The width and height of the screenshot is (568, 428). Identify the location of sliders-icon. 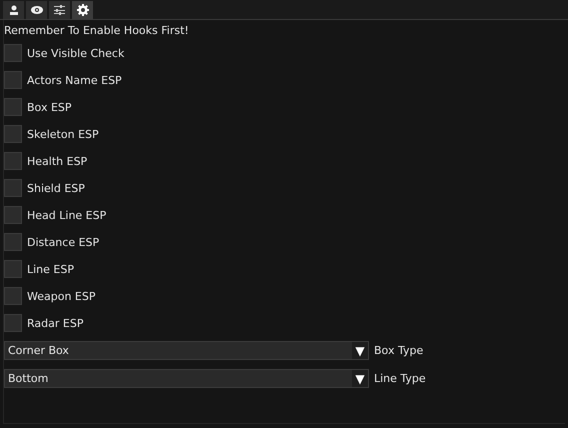
(59, 10).